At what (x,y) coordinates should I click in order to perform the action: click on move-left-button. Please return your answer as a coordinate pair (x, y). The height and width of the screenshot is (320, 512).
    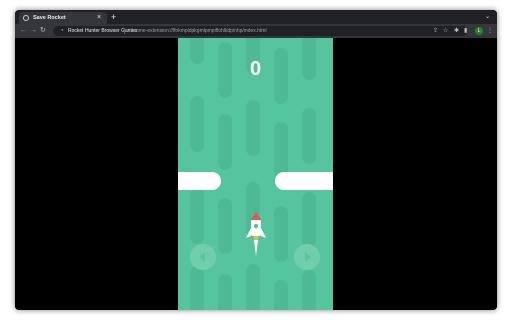
    Looking at the image, I should click on (203, 257).